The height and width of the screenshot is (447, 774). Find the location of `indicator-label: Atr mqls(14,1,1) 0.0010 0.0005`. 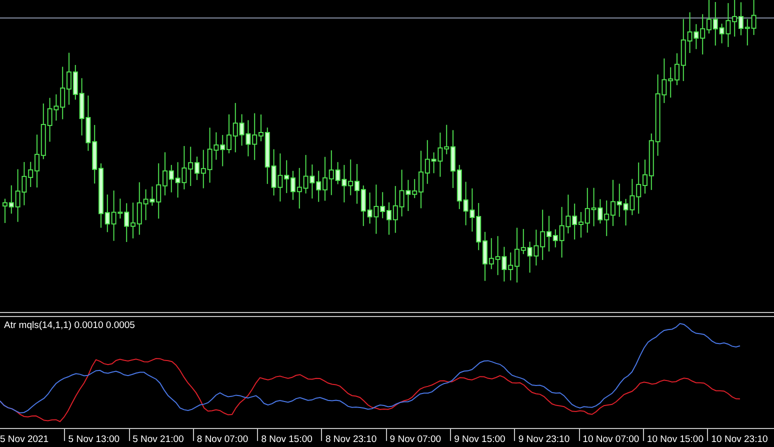

indicator-label: Atr mqls(14,1,1) 0.0010 0.0005 is located at coordinates (69, 325).